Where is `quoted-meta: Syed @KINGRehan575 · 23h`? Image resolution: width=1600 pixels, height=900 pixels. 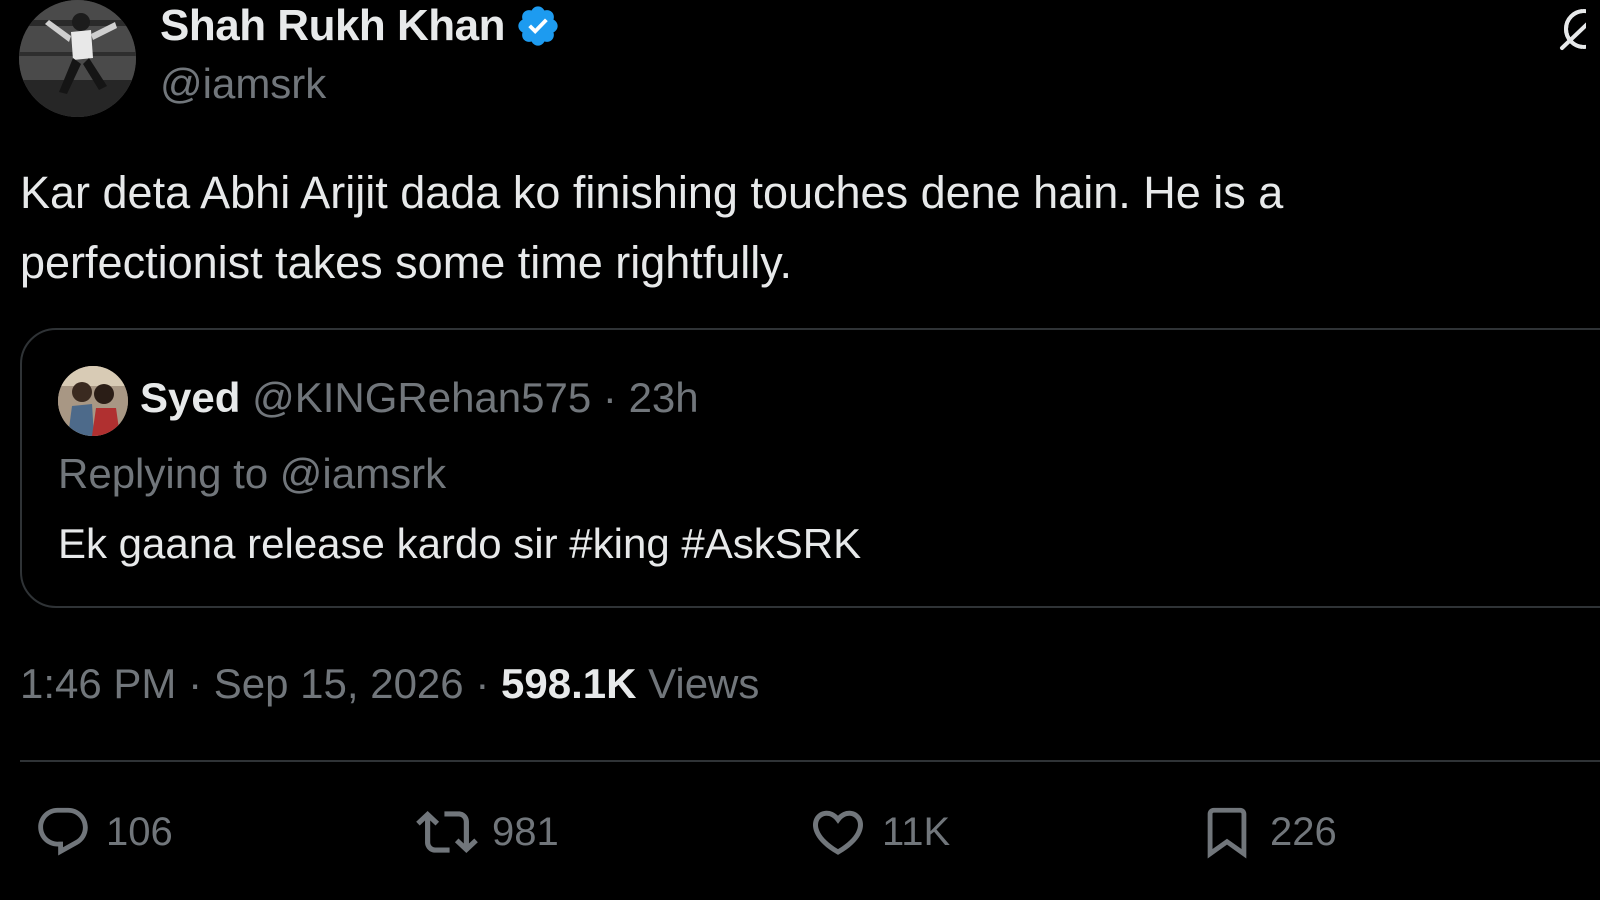
quoted-meta: Syed @KINGRehan575 · 23h is located at coordinates (419, 398).